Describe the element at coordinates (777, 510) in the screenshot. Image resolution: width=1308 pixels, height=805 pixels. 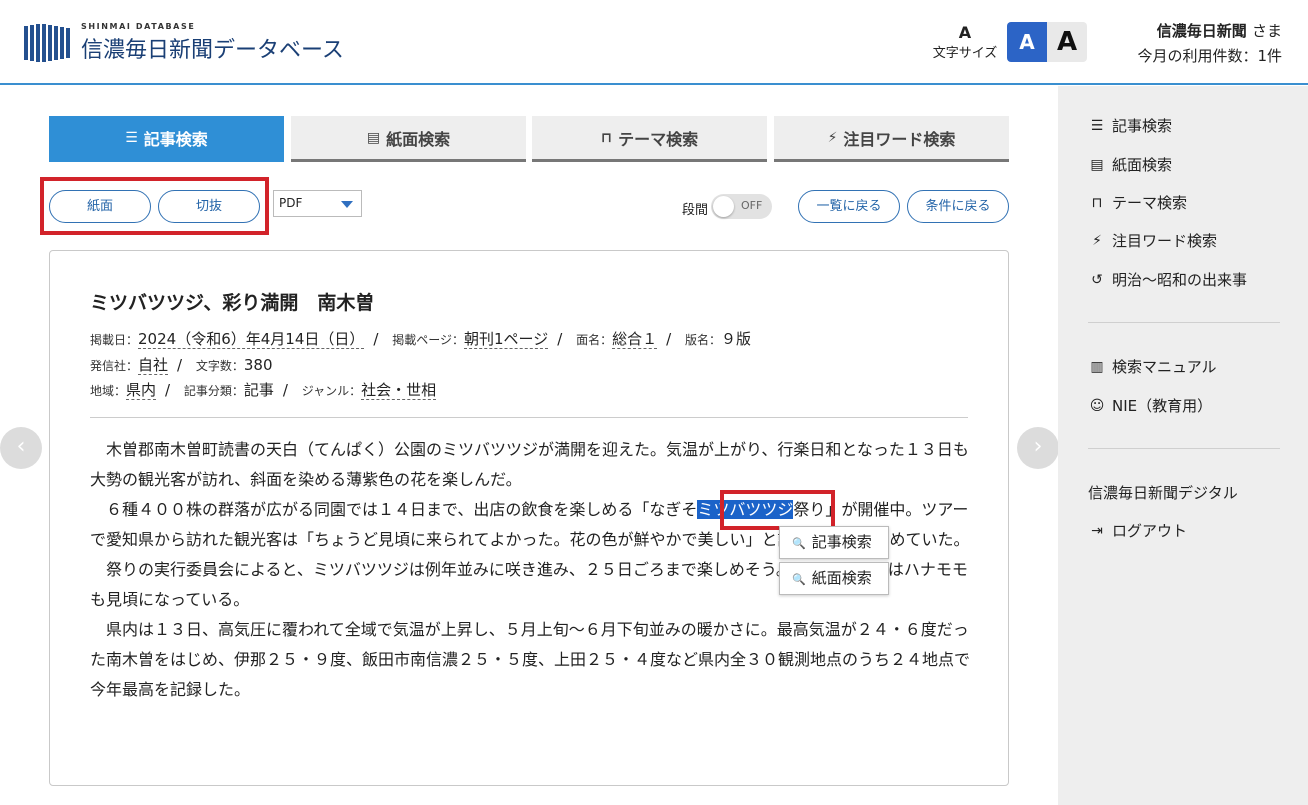
I see `annotation-box` at that location.